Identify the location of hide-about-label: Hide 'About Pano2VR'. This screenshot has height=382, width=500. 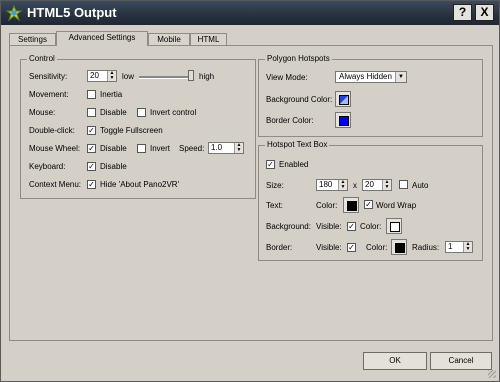
(140, 184).